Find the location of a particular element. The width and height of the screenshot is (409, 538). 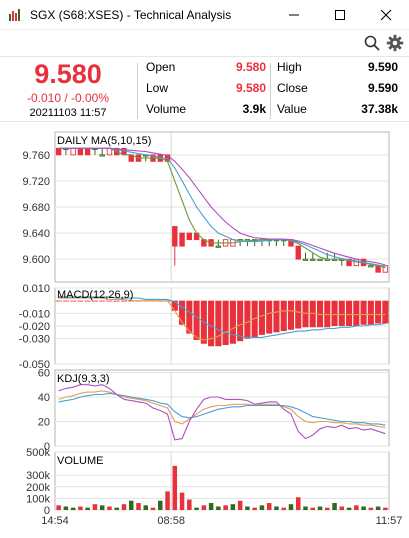

price-change: -0.010 / -0.00% is located at coordinates (68, 98).